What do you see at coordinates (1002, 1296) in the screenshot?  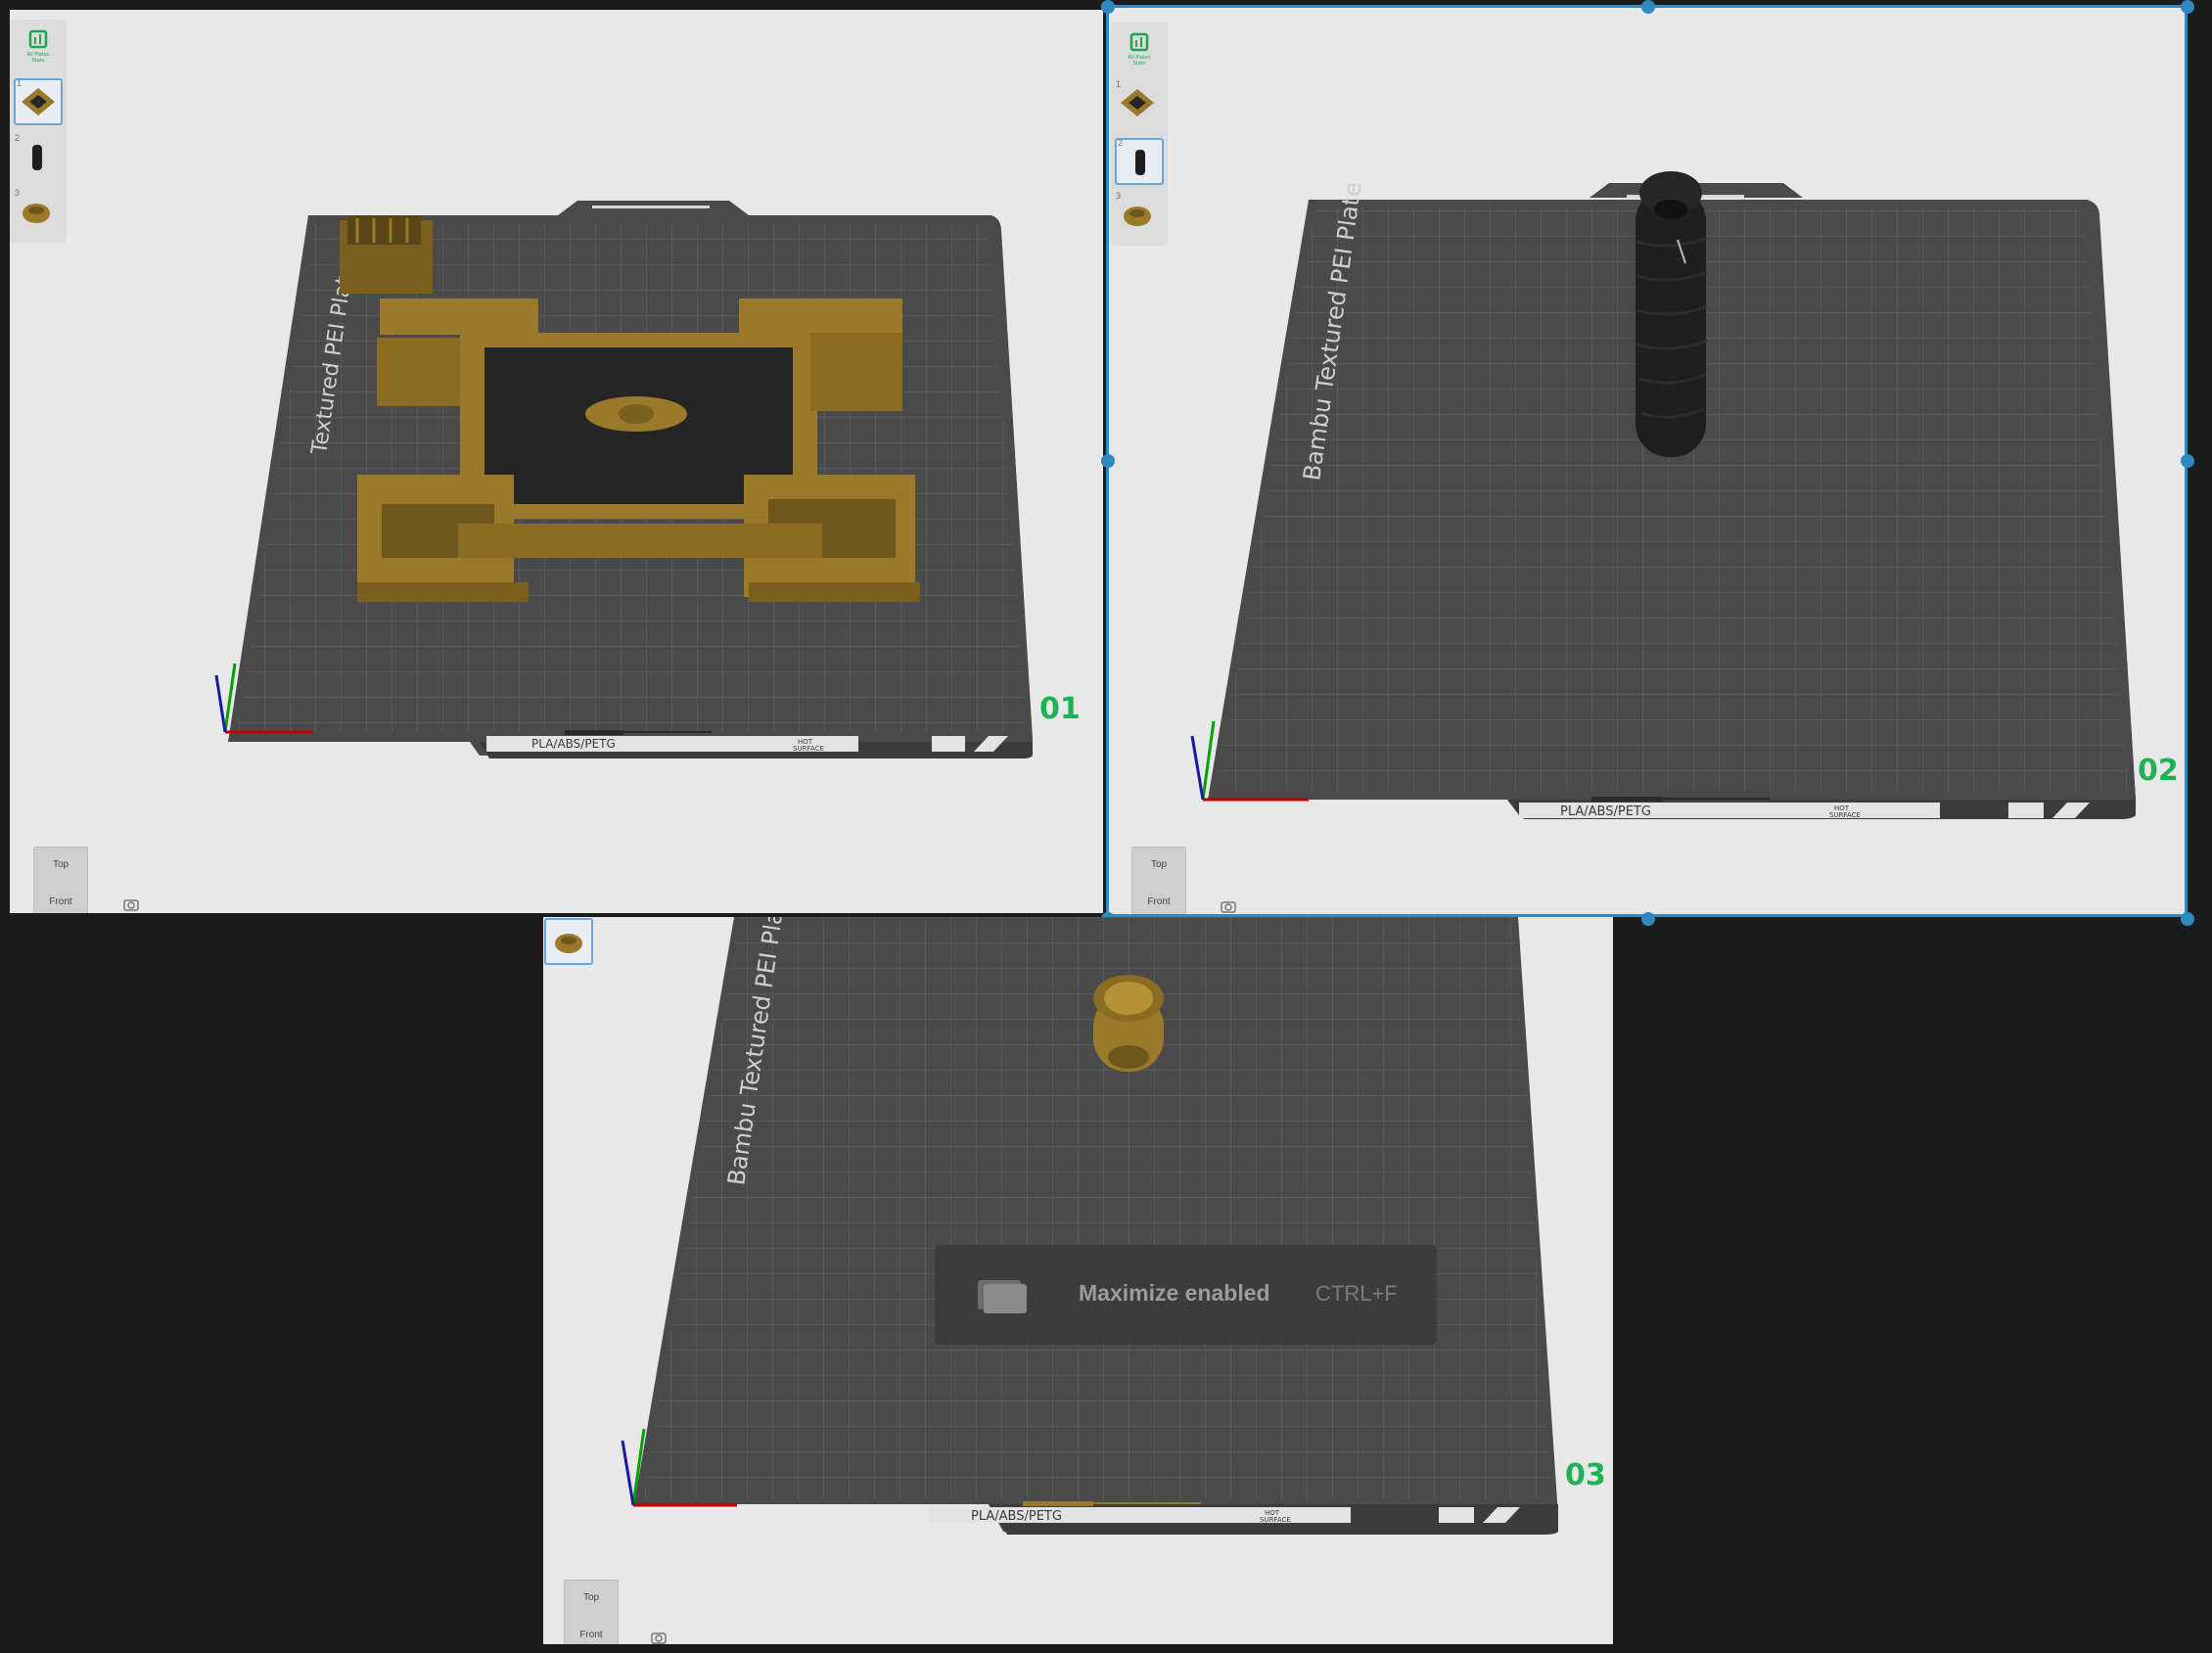 I see `maximize-icon` at bounding box center [1002, 1296].